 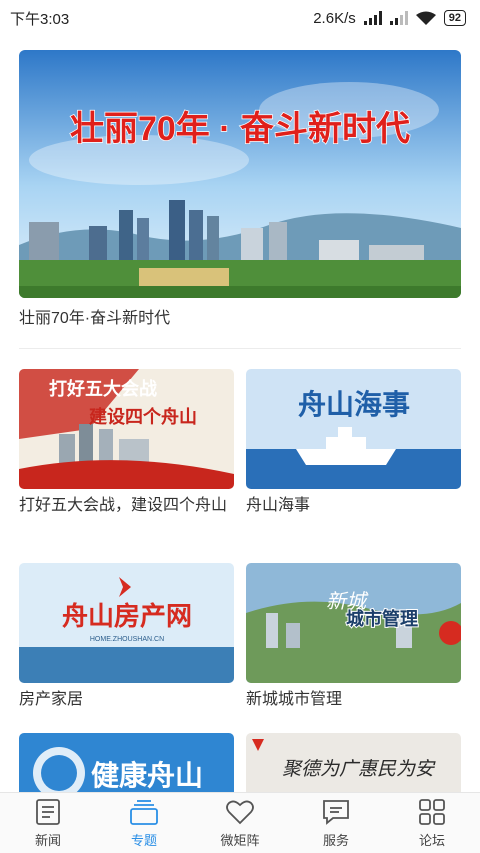 What do you see at coordinates (94, 316) in the screenshot?
I see `hero-title: 壮丽70年·奋斗新时代` at bounding box center [94, 316].